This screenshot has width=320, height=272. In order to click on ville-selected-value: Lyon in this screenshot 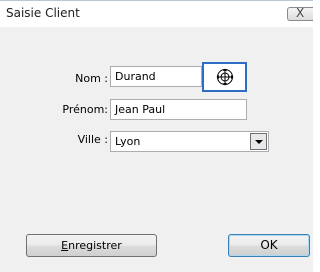, I will do `click(128, 141)`.